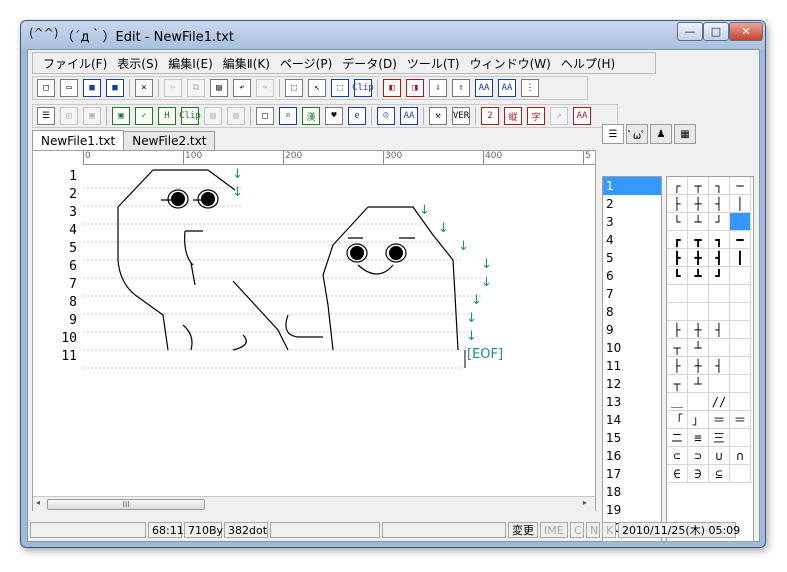  What do you see at coordinates (196, 88) in the screenshot?
I see `copy-icon: ⧉` at bounding box center [196, 88].